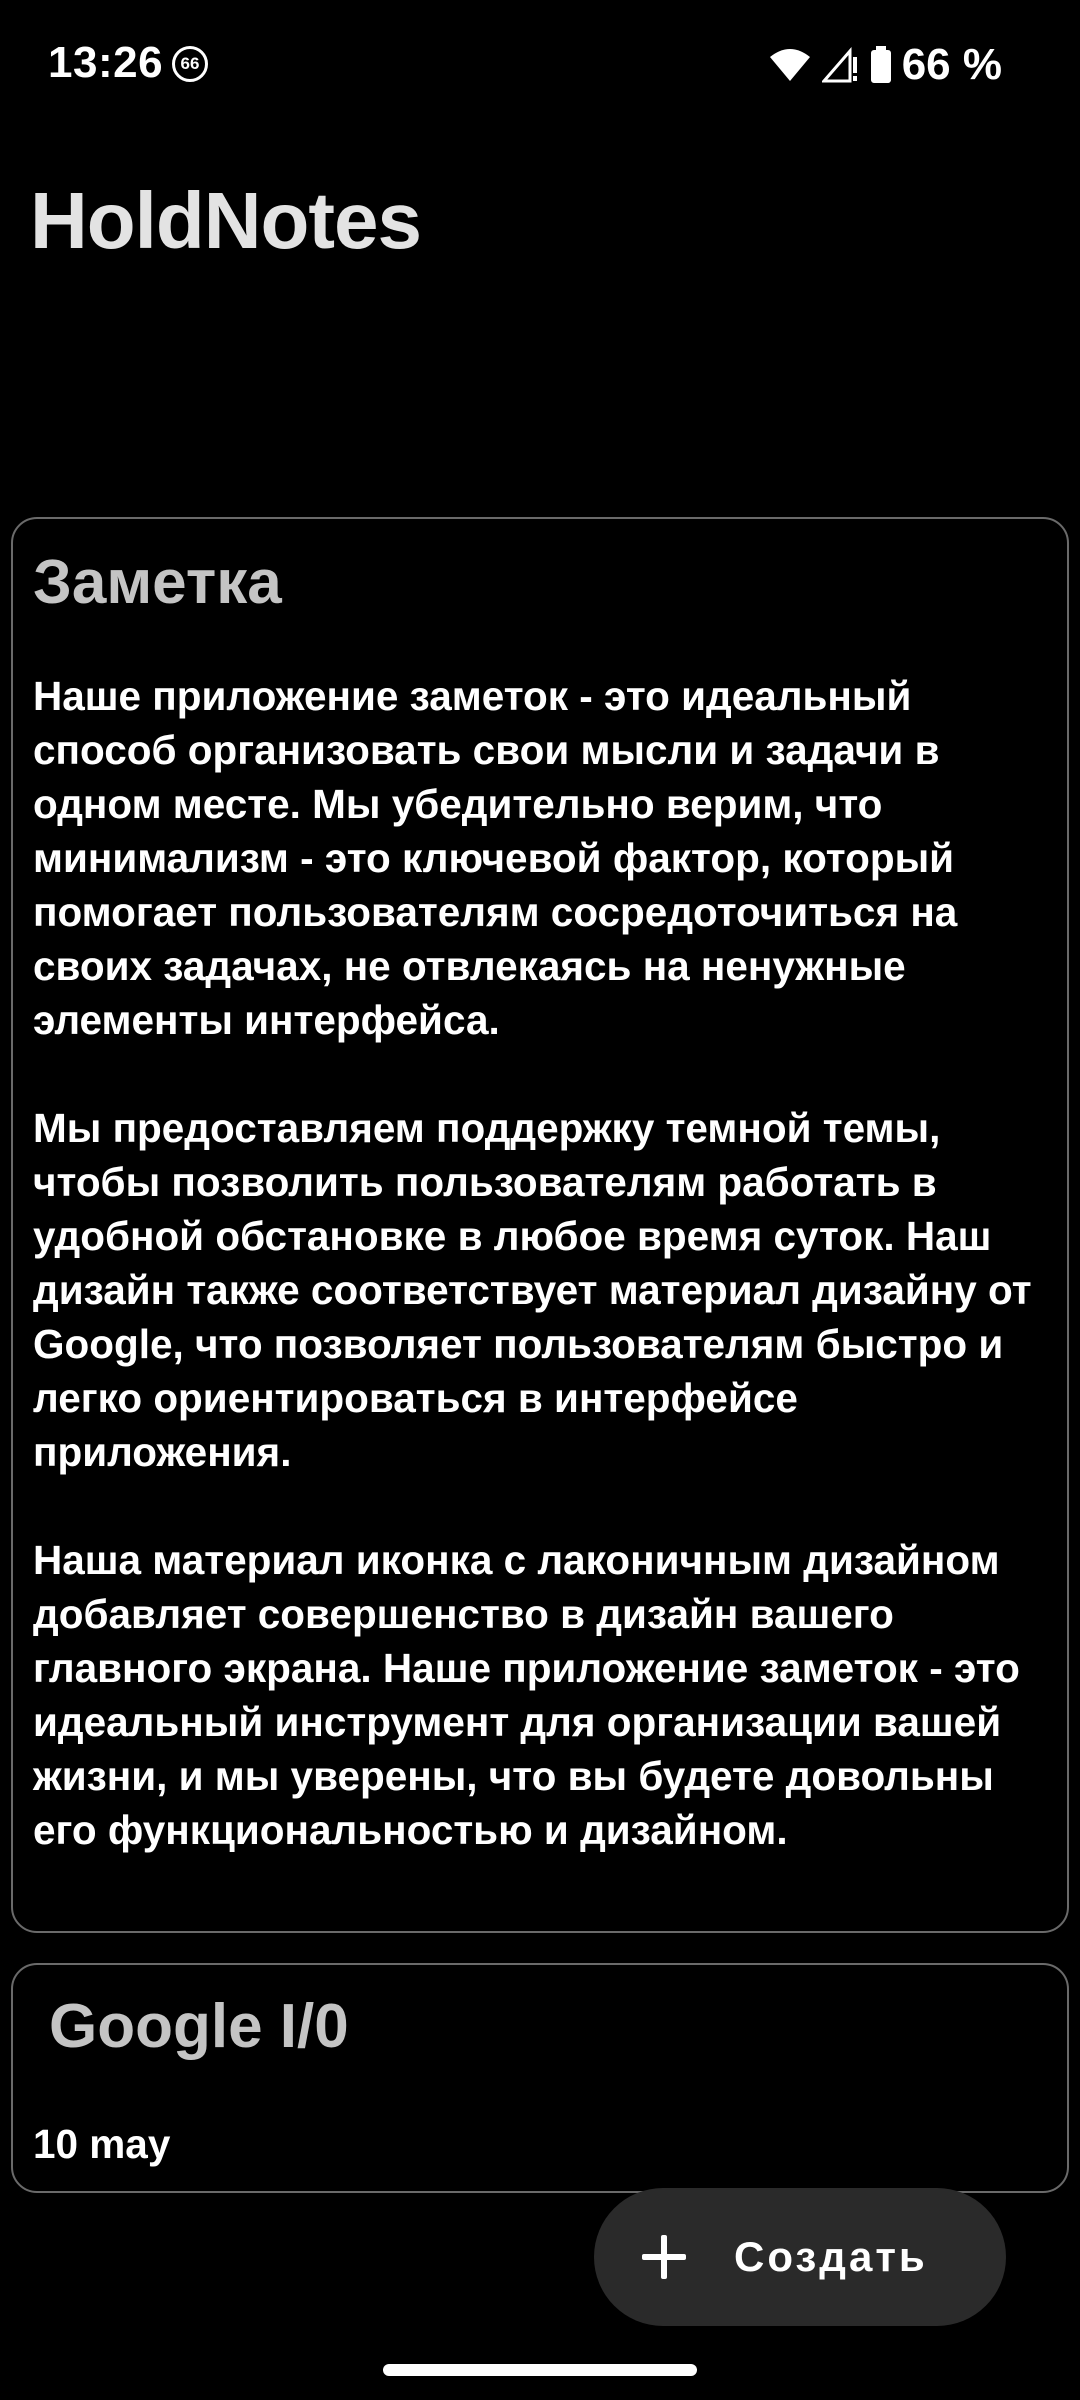  What do you see at coordinates (880, 64) in the screenshot?
I see `battery-icon` at bounding box center [880, 64].